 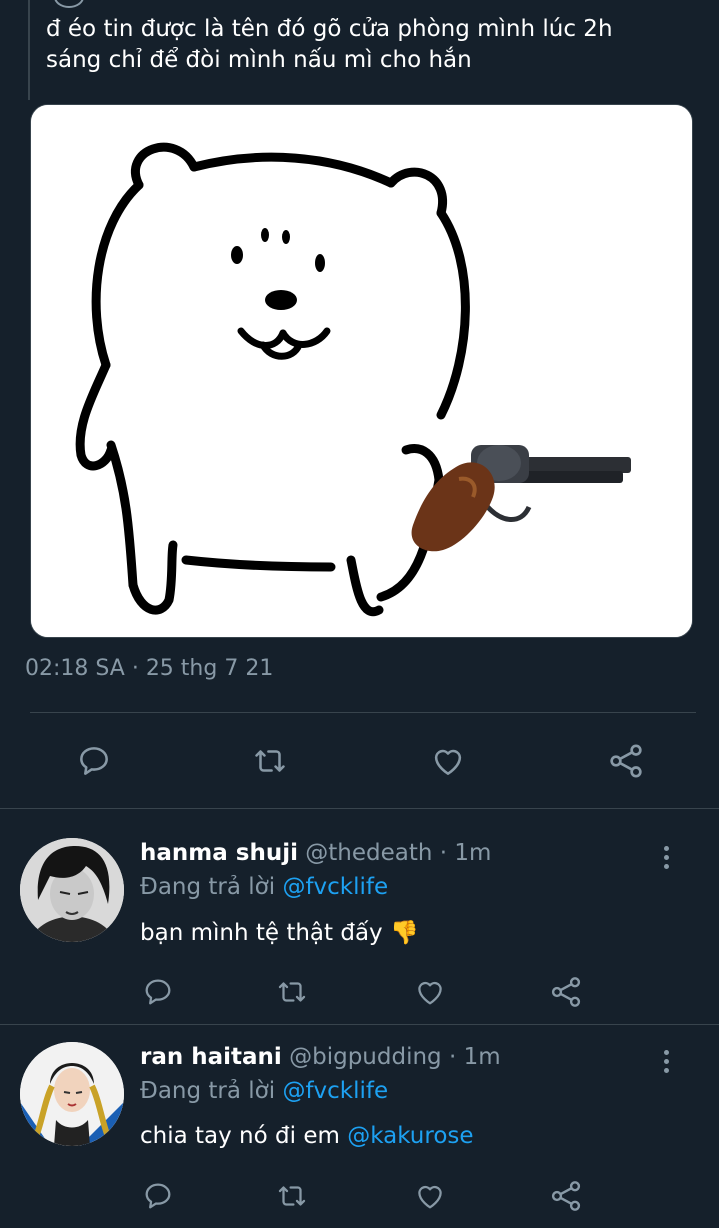 I want to click on tweet-action-bar, so click(x=359, y=760).